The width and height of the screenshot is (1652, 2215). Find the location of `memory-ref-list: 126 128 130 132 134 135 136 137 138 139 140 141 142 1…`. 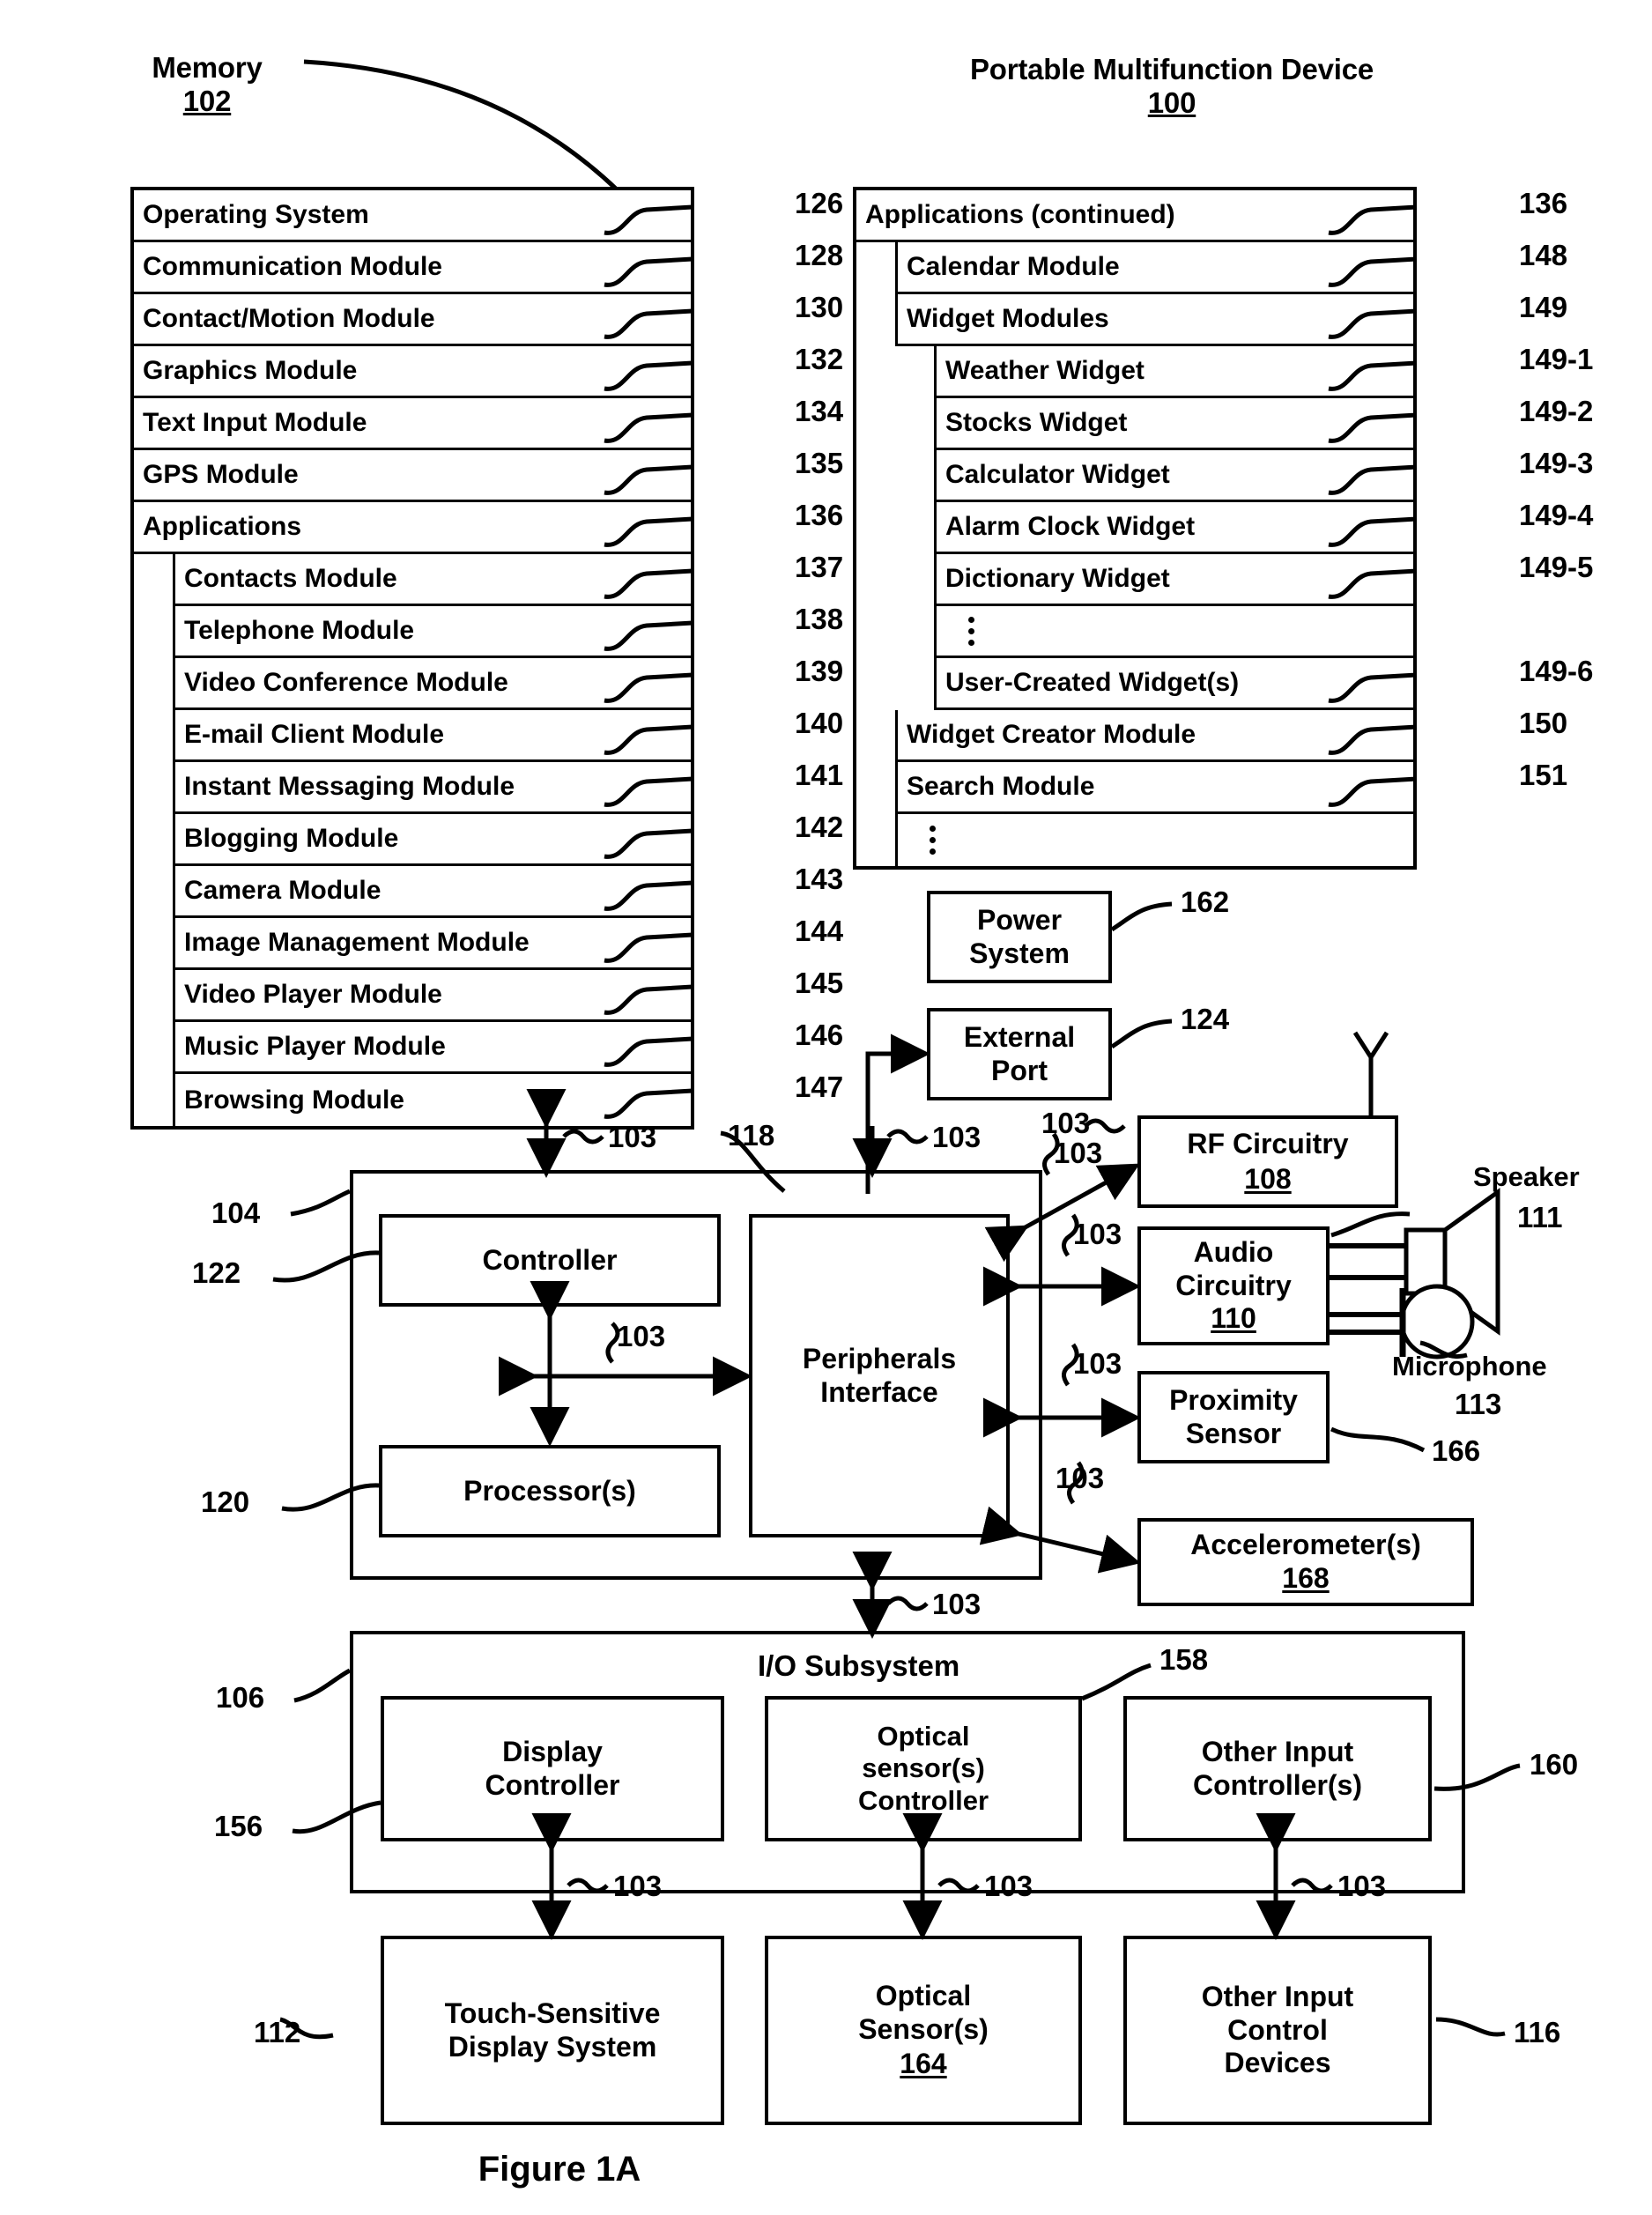

memory-ref-list: 126 128 130 132 134 135 136 137 138 139 140 141 142 1… is located at coordinates (738, 654).